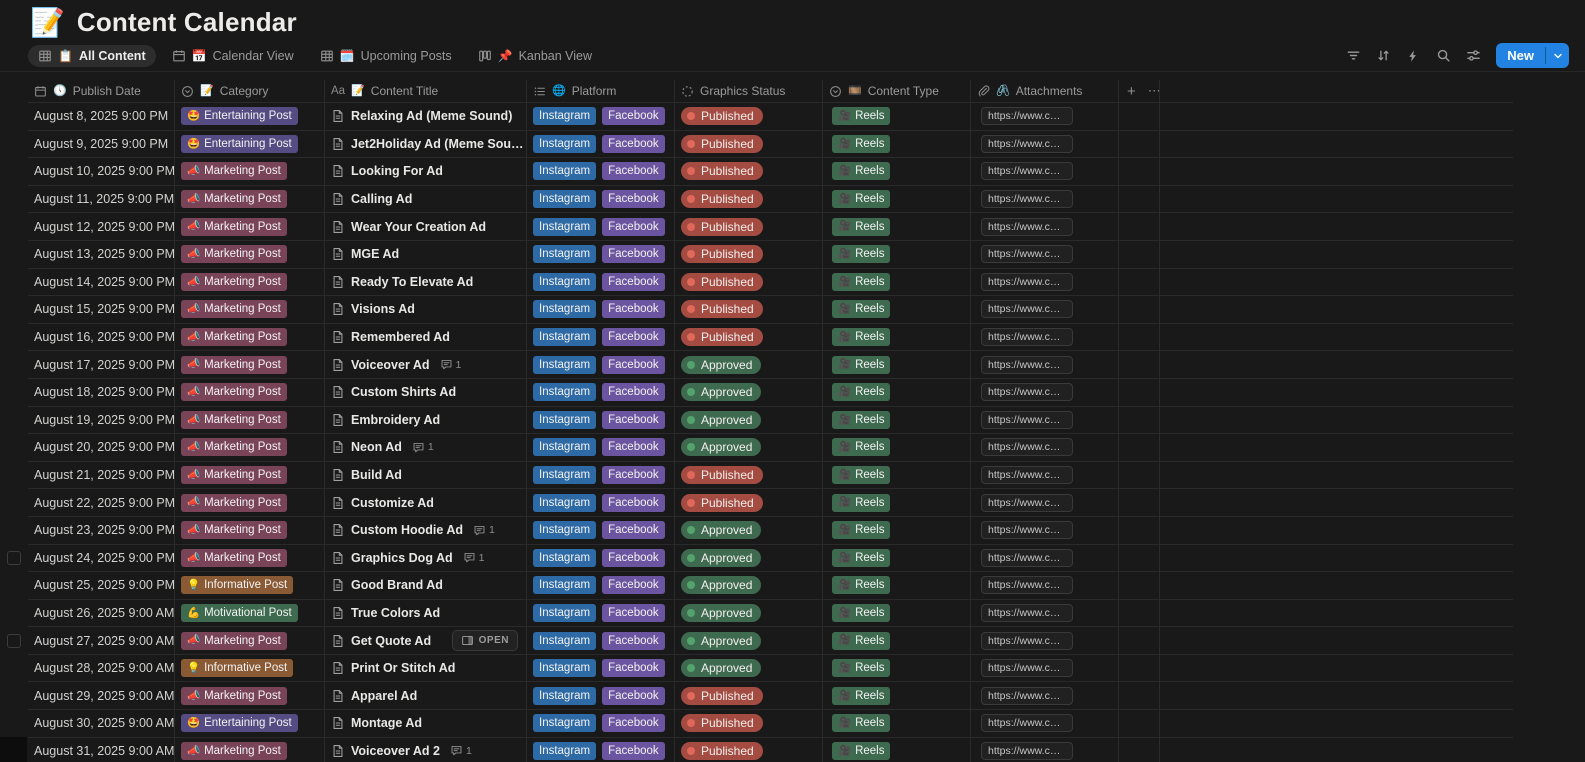 This screenshot has width=1585, height=762. What do you see at coordinates (101, 254) in the screenshot?
I see `publish-date-cell: August 13, 2025 9:00 PM` at bounding box center [101, 254].